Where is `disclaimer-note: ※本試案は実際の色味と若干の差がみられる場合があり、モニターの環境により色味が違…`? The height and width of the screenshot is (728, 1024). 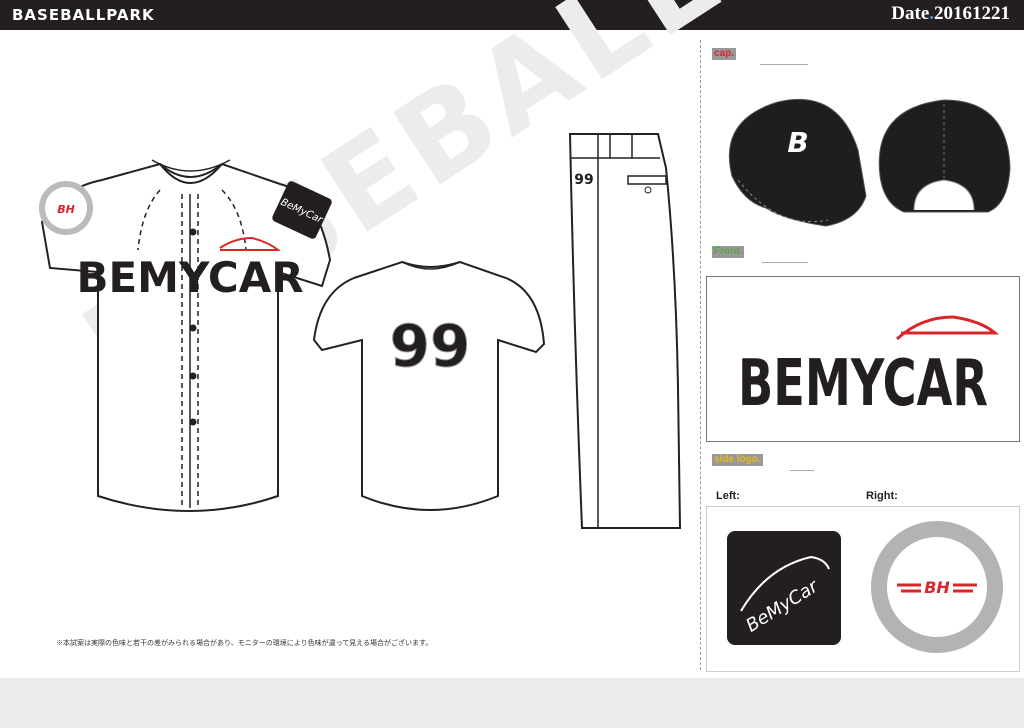 disclaimer-note: ※本試案は実際の色味と若干の差がみられる場合があり、モニターの環境により色味が違… is located at coordinates (244, 643).